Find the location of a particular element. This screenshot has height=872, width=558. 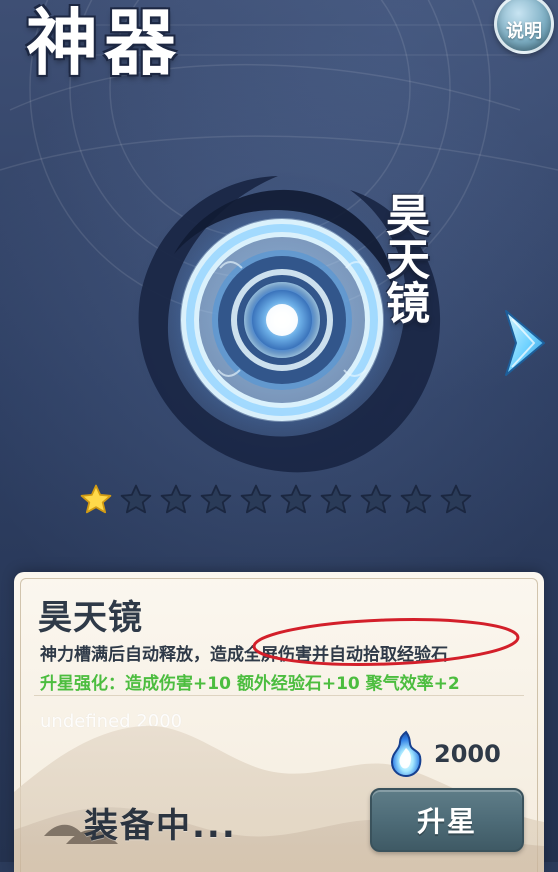

chevron-right-icon is located at coordinates (525, 343).